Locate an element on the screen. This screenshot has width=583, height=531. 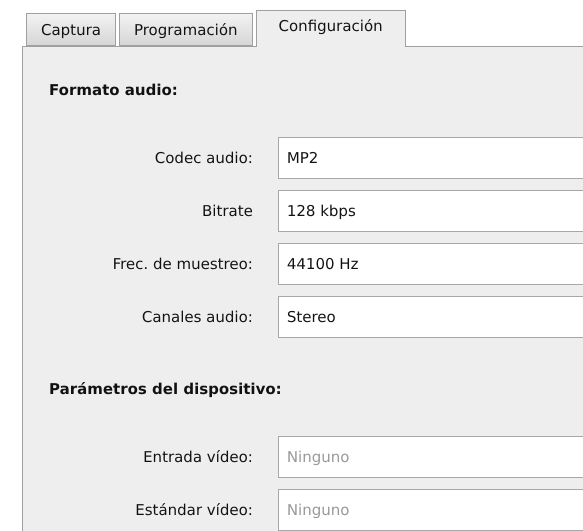
tab: Programación is located at coordinates (185, 29).